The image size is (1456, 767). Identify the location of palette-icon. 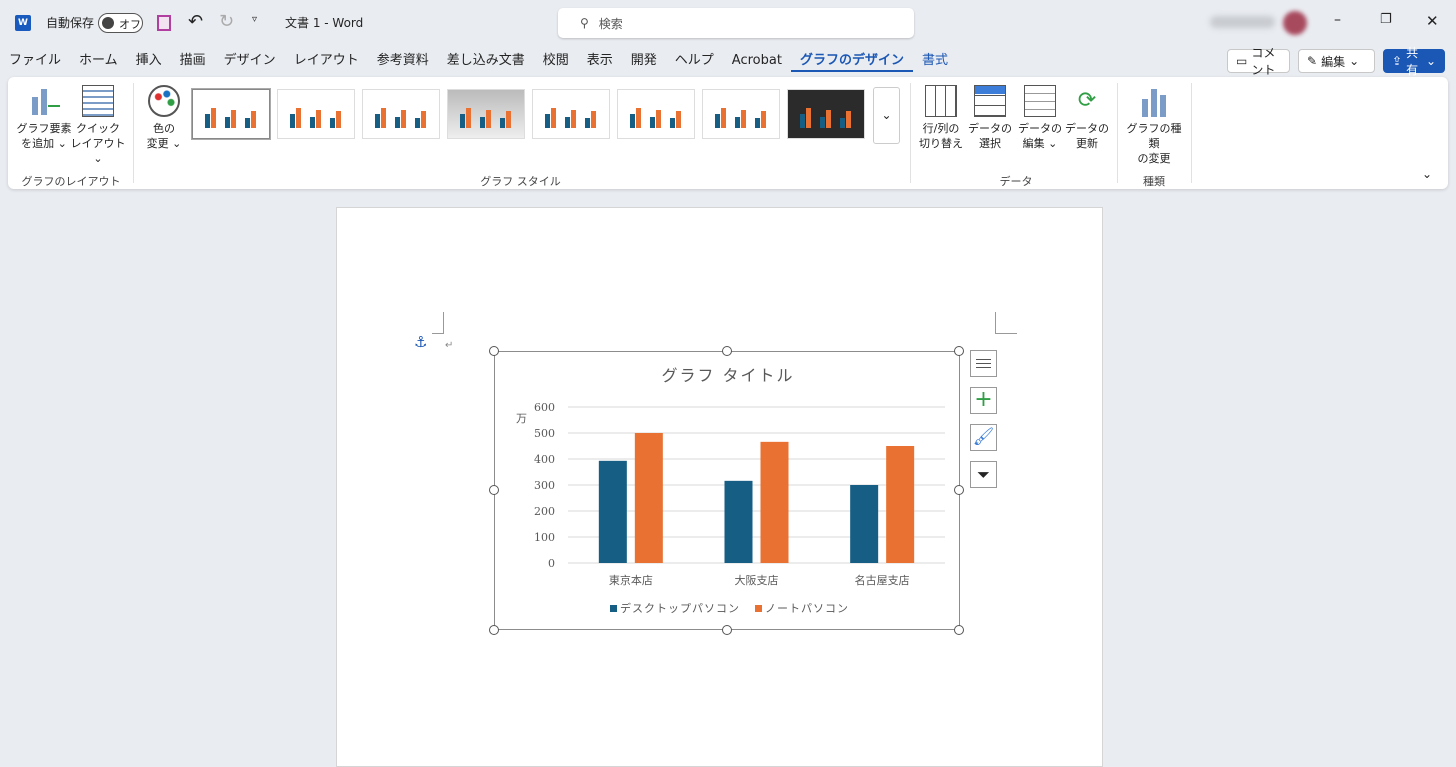
(164, 101).